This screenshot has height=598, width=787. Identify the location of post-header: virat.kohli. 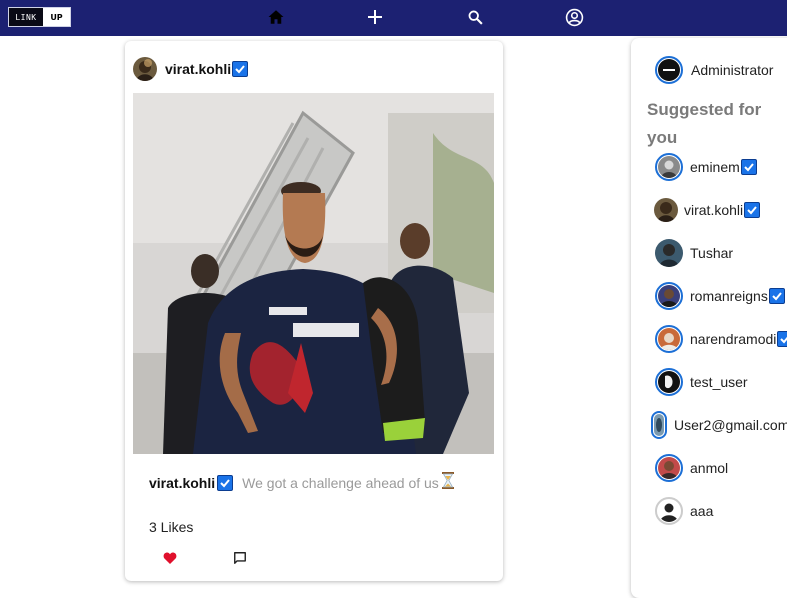
(191, 69).